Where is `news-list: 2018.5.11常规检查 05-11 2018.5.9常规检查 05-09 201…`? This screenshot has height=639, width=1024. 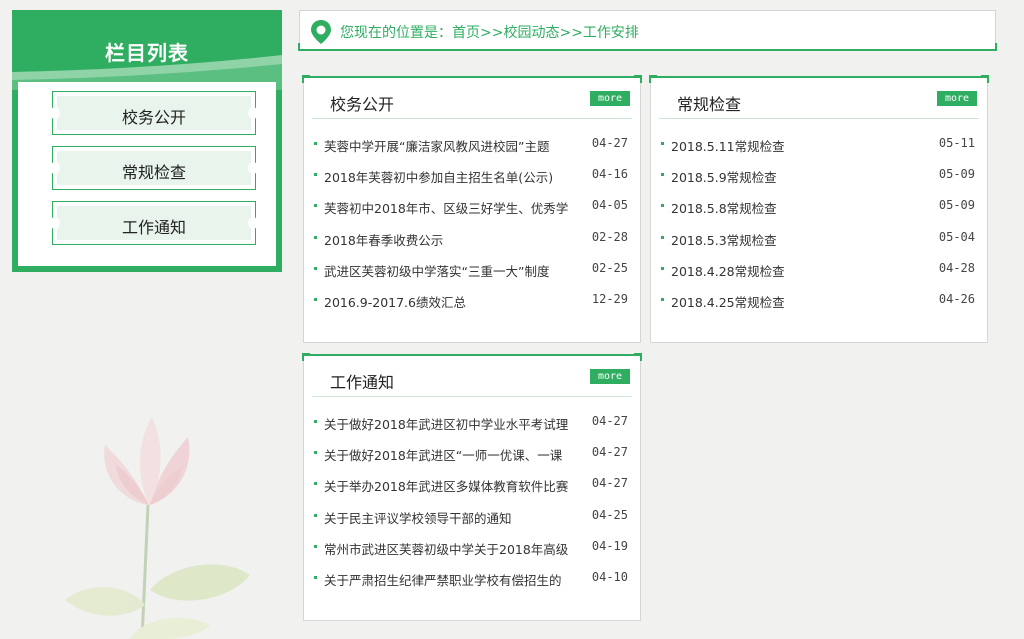 news-list: 2018.5.11常规检查 05-11 2018.5.9常规检查 05-09 201… is located at coordinates (818, 226).